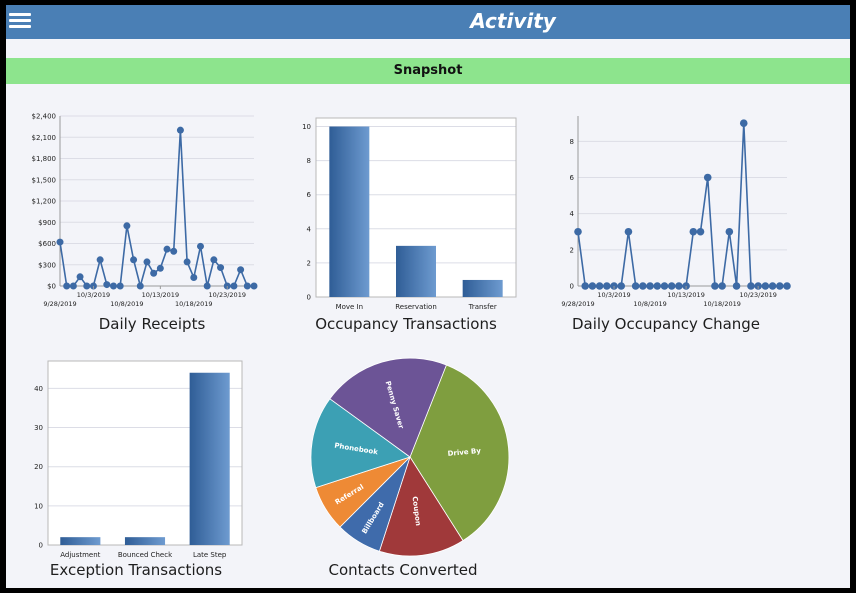 The width and height of the screenshot is (856, 593). I want to click on y-tick-label: $1,500, so click(44, 180).